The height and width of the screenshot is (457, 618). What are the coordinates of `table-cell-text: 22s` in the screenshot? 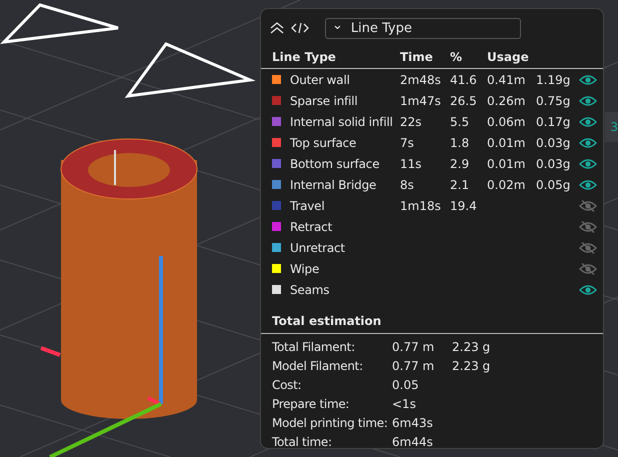 It's located at (411, 121).